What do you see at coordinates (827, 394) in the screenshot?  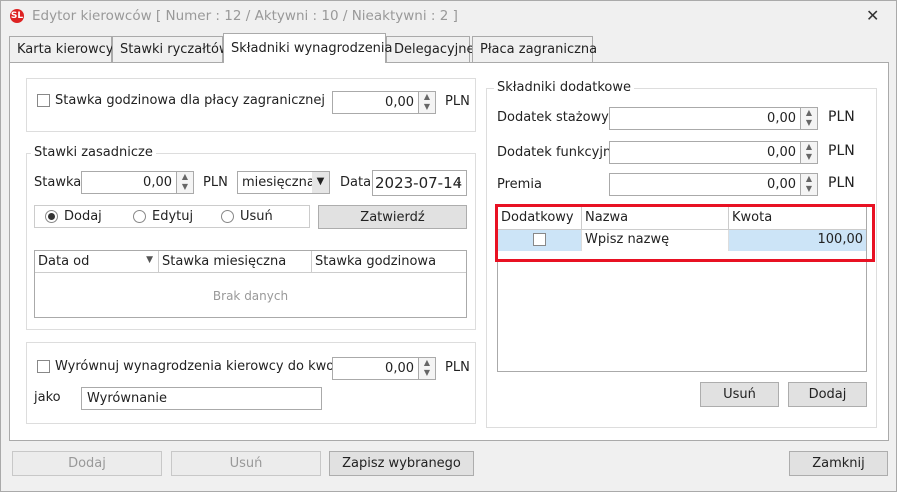 I see `extras-add-button: Dodaj` at bounding box center [827, 394].